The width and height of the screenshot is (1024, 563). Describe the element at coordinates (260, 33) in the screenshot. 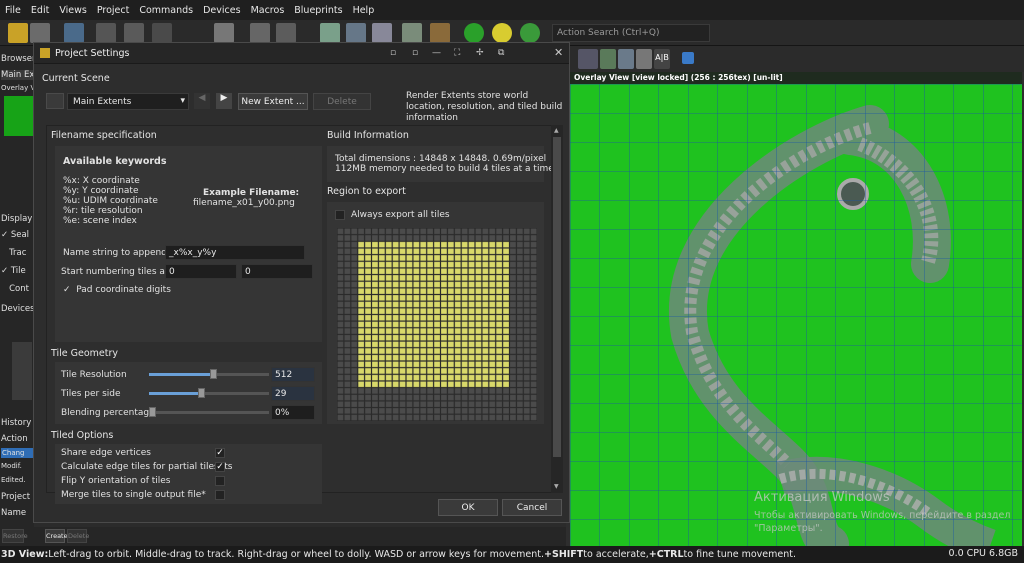

I see `layout-single-icon` at that location.